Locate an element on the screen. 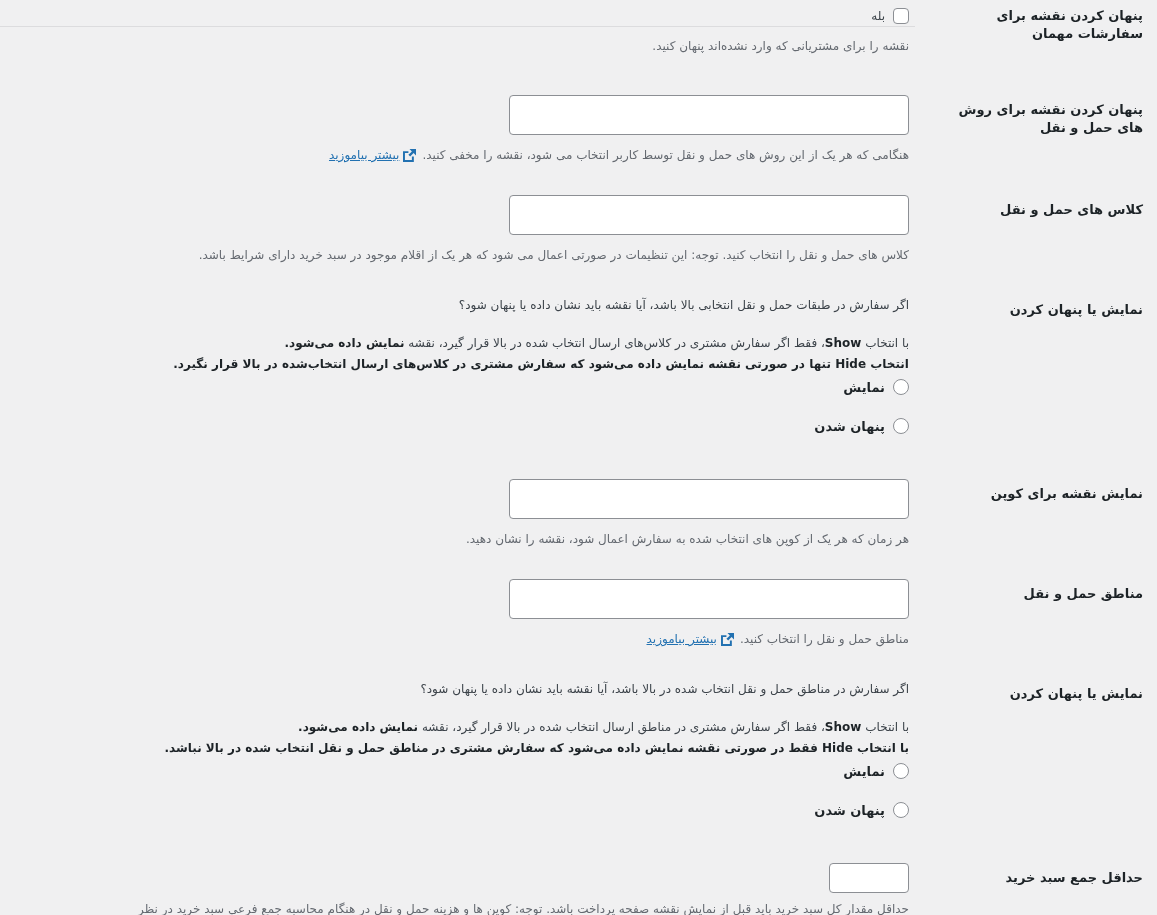 The height and width of the screenshot is (915, 1157). setting-label: حداقل جمع سبد خرید is located at coordinates (1073, 878).